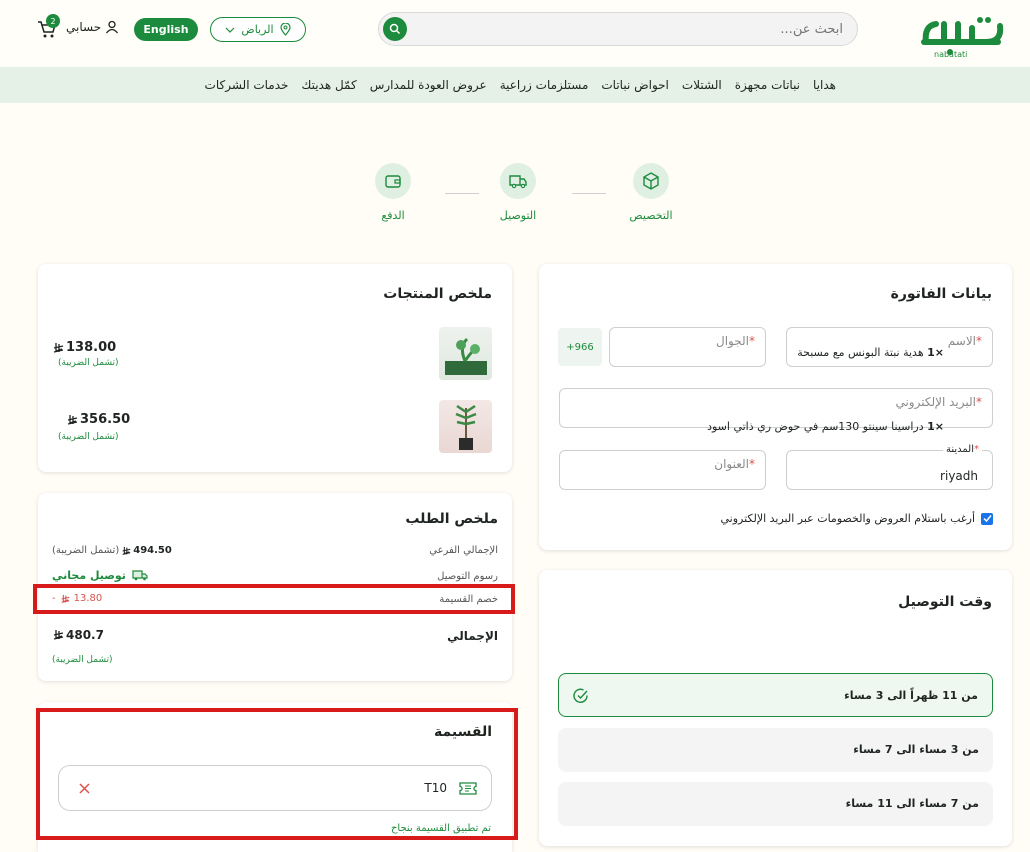 The image size is (1030, 852). I want to click on nav-item-corporate: خدمات الشركات, so click(247, 85).